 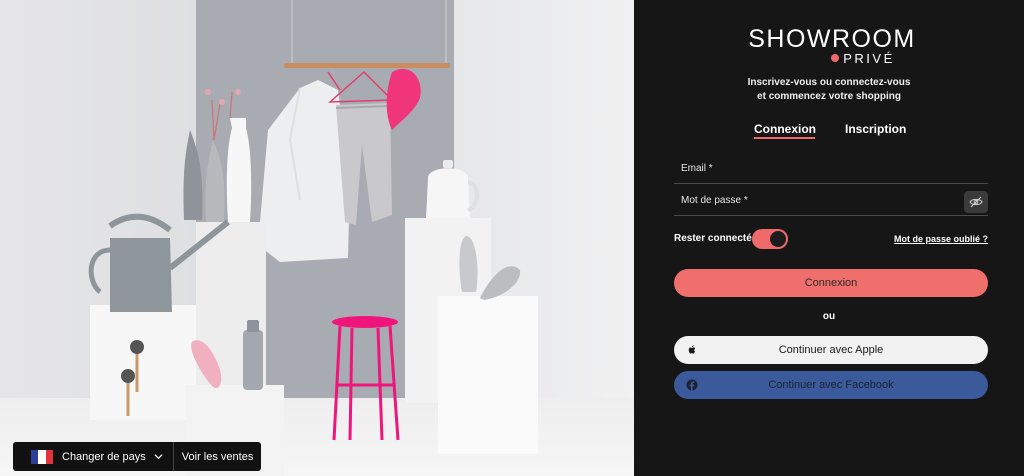 What do you see at coordinates (829, 59) in the screenshot?
I see `brand-sub: PRIVÉ` at bounding box center [829, 59].